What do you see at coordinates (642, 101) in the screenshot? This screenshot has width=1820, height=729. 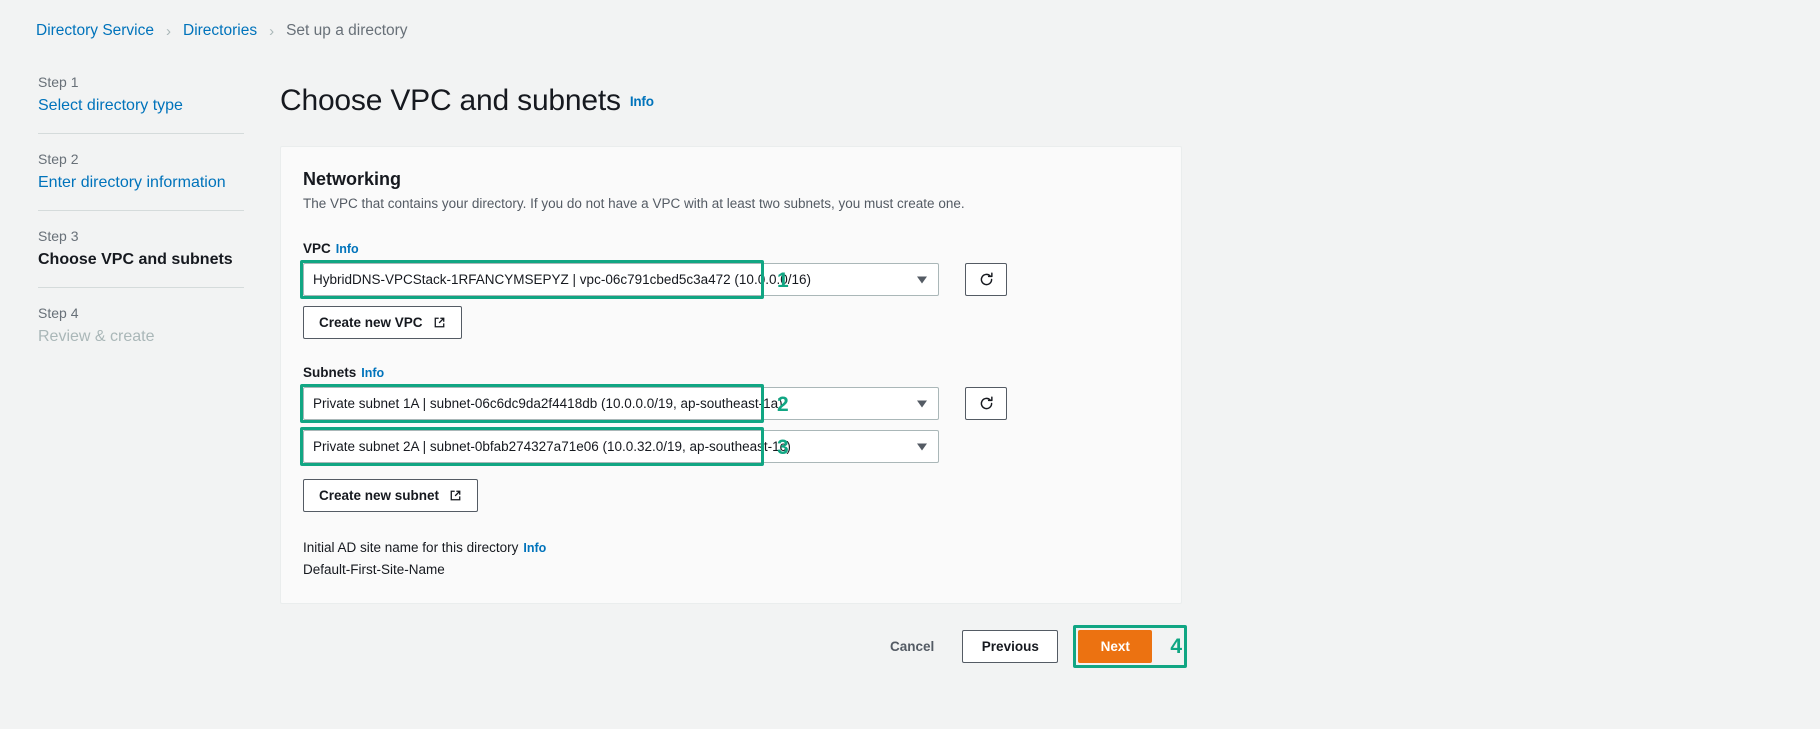 I see `page-title-info-link: Info` at bounding box center [642, 101].